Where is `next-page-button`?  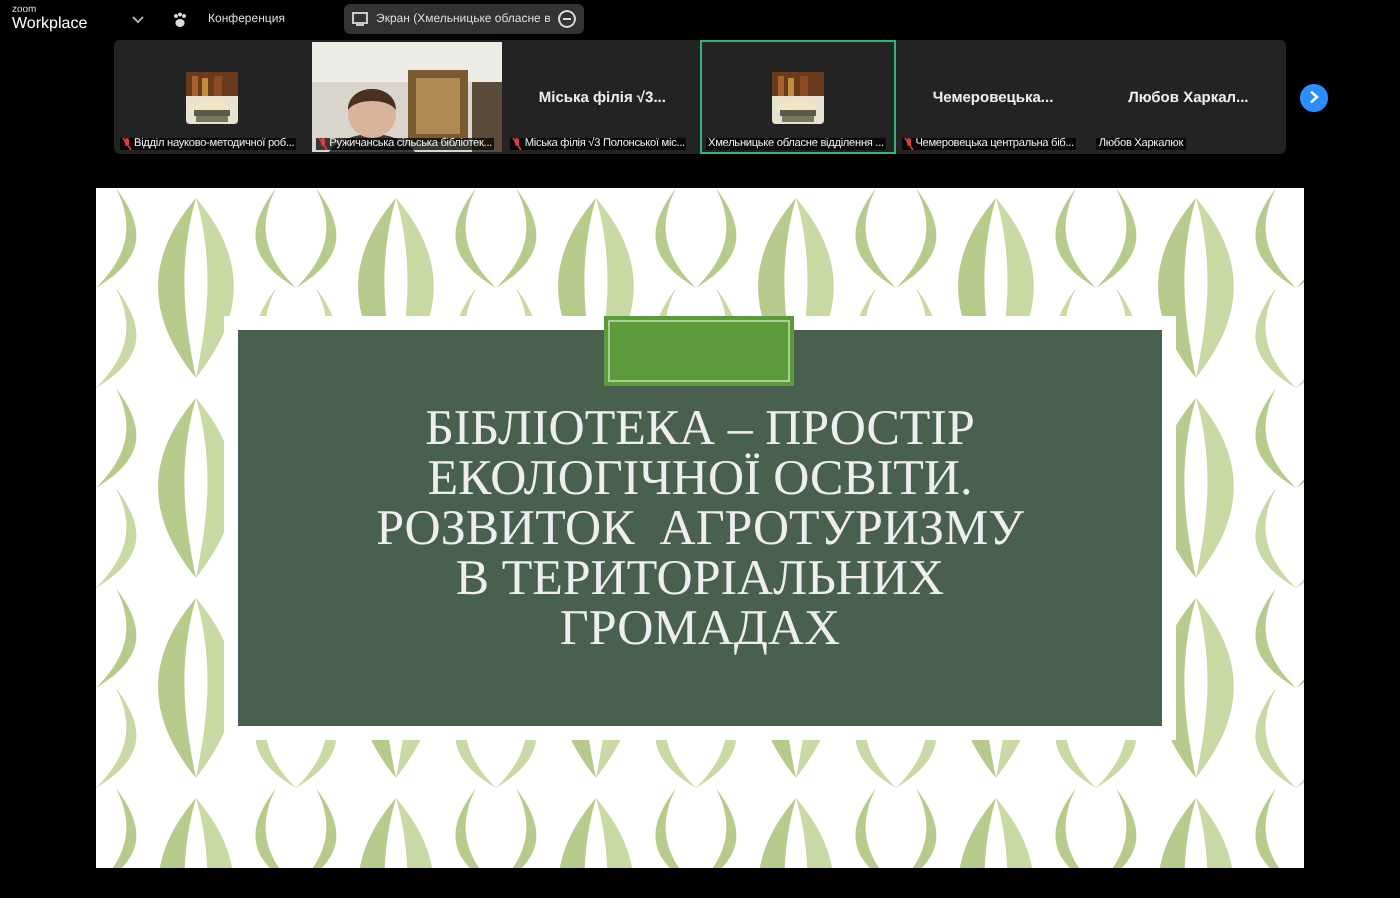
next-page-button is located at coordinates (1314, 97).